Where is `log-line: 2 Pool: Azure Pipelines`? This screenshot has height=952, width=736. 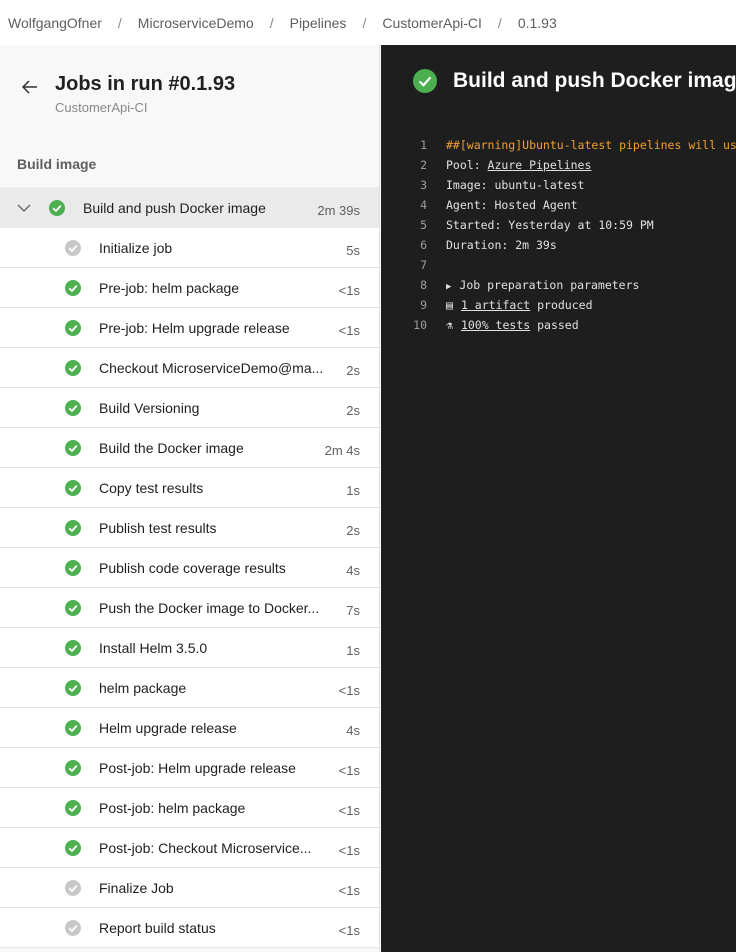
log-line: 2 Pool: Azure Pipelines is located at coordinates (558, 165).